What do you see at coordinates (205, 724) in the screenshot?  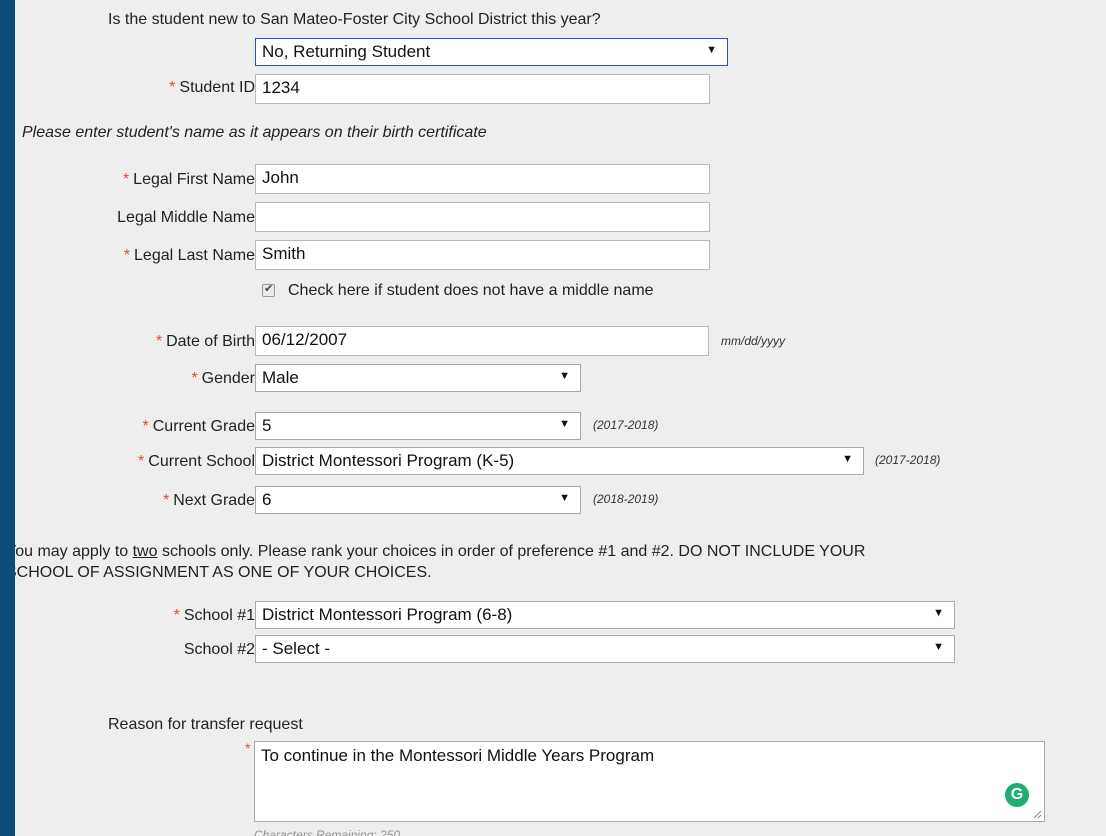 I see `reason-label: Reason for transfer request` at bounding box center [205, 724].